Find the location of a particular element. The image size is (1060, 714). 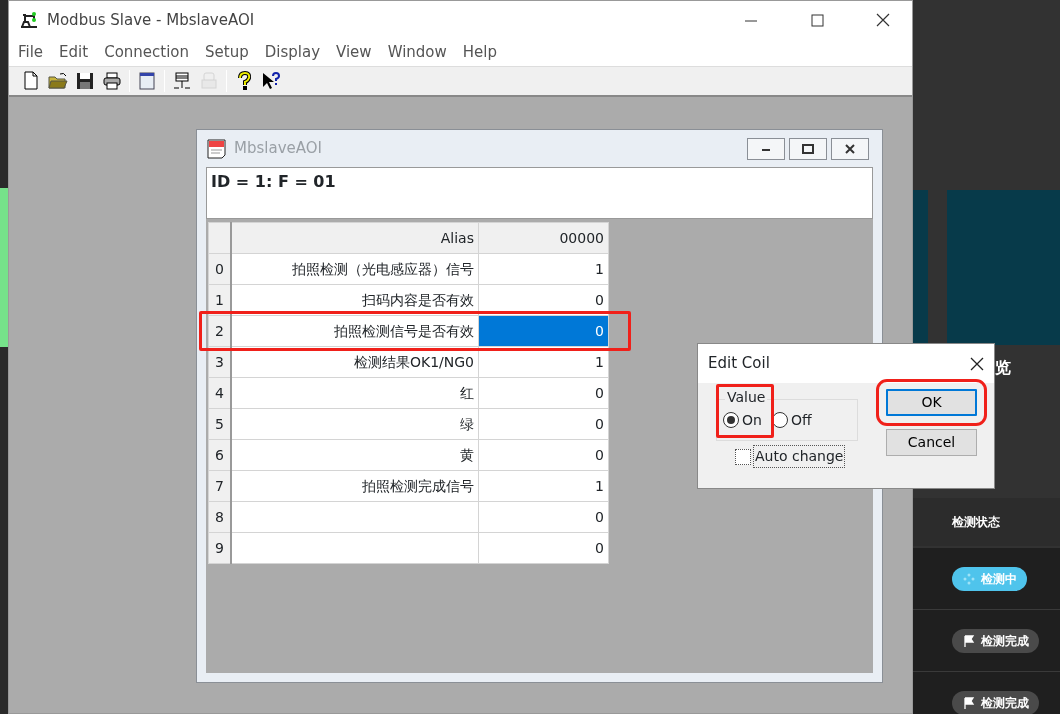

menu-item: Edit is located at coordinates (75, 52).